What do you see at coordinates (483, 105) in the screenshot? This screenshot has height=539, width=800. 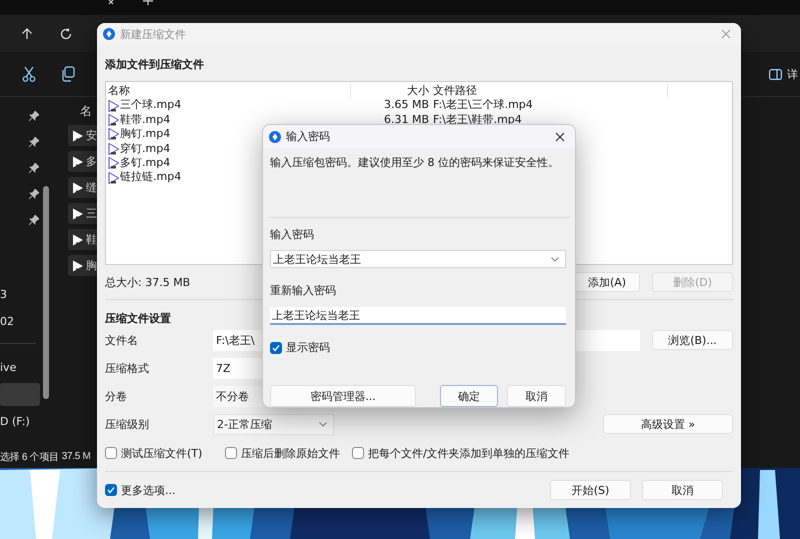 I see `file-path: F:\老王\三个球.mp4` at bounding box center [483, 105].